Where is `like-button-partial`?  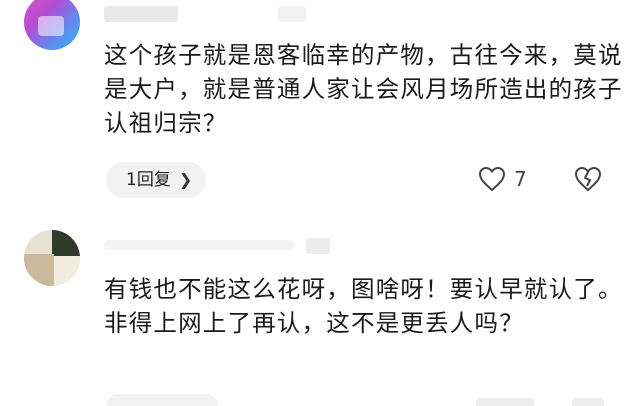
like-button-partial is located at coordinates (505, 402).